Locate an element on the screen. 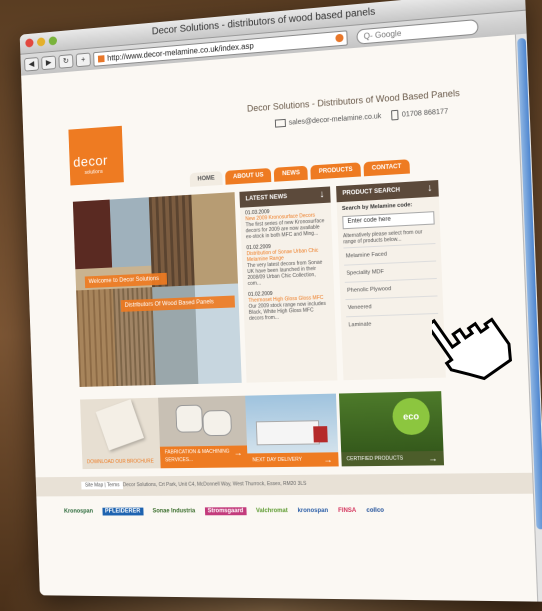  phone-text: 01708 868177 is located at coordinates (425, 113).